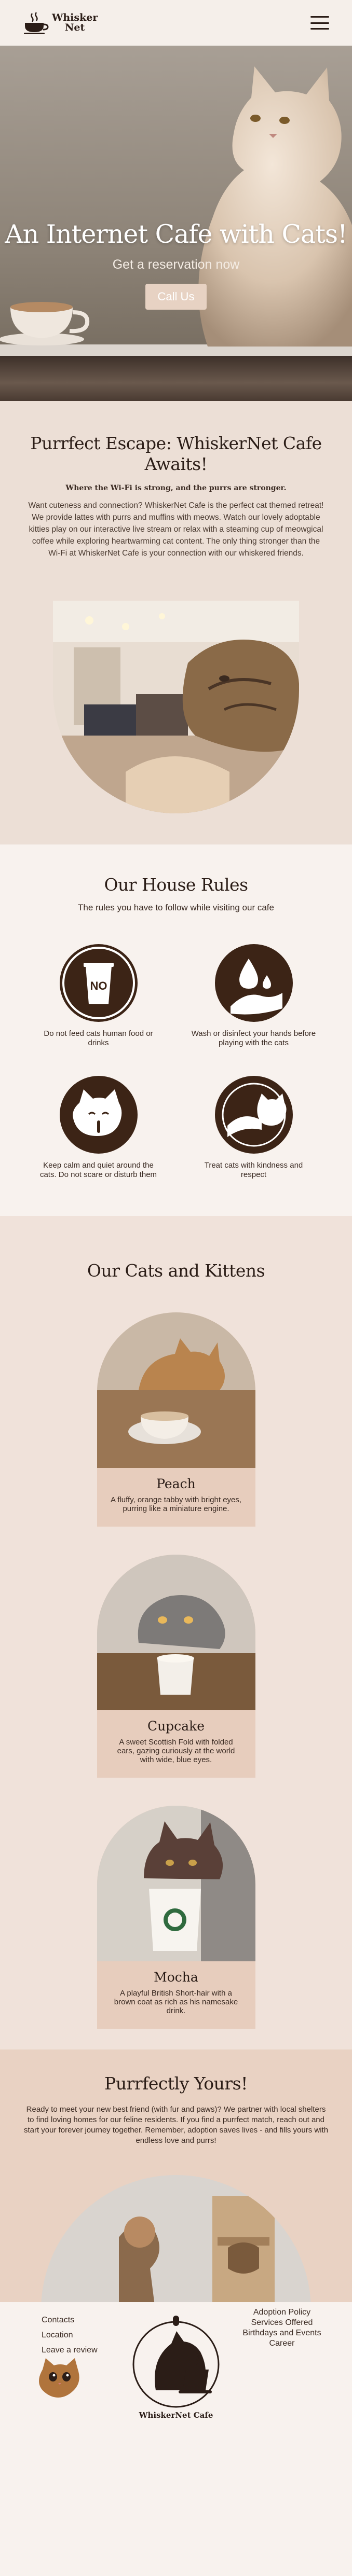  I want to click on rule-item: Treat cats with kindness and respect, so click(253, 1128).